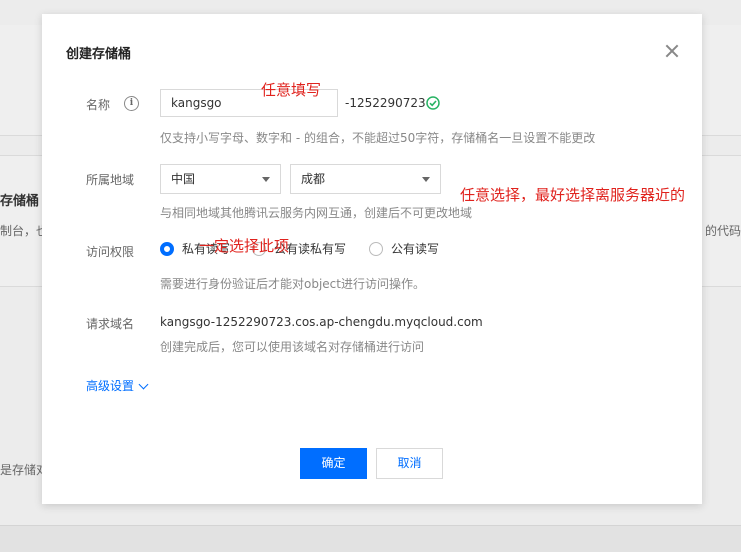 This screenshot has height=552, width=741. I want to click on access-label: 访问权限, so click(110, 252).